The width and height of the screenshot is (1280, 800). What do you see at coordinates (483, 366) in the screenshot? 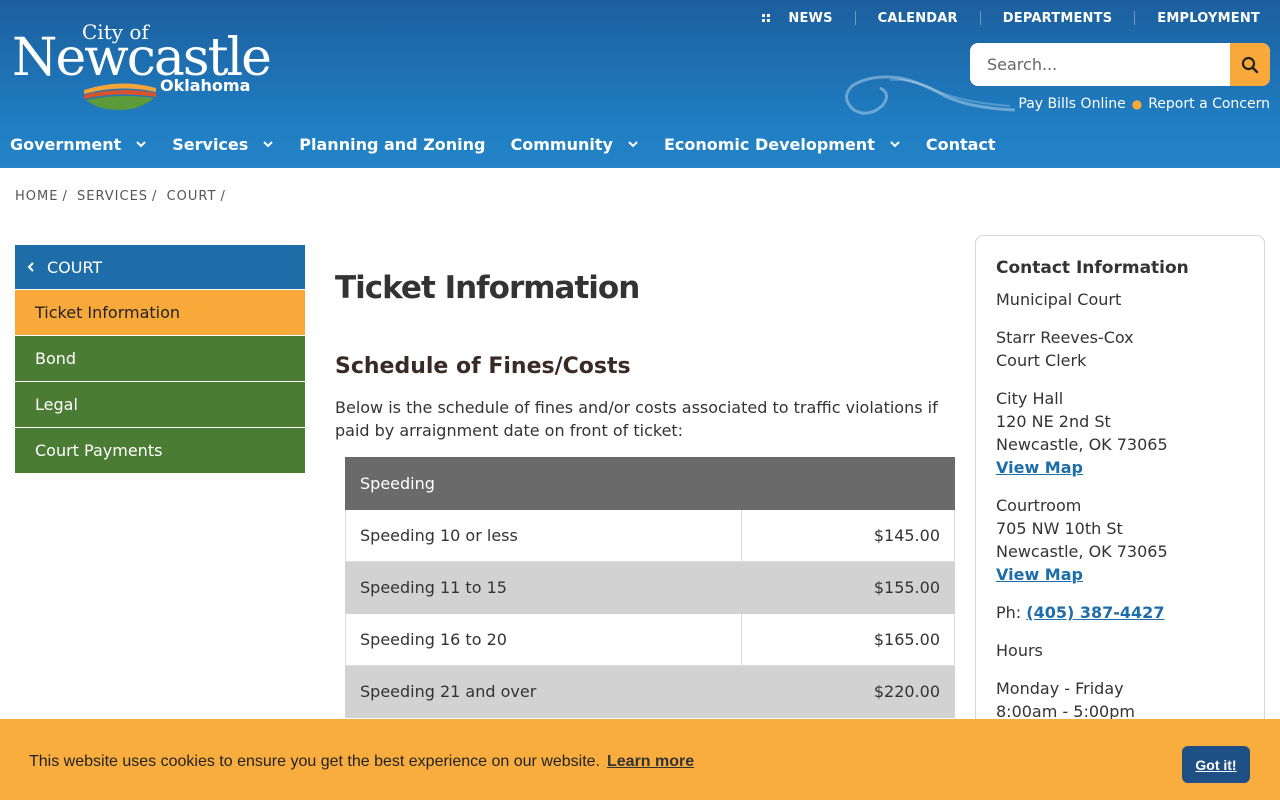
I see `section-heading: Schedule of Fines/Costs` at bounding box center [483, 366].